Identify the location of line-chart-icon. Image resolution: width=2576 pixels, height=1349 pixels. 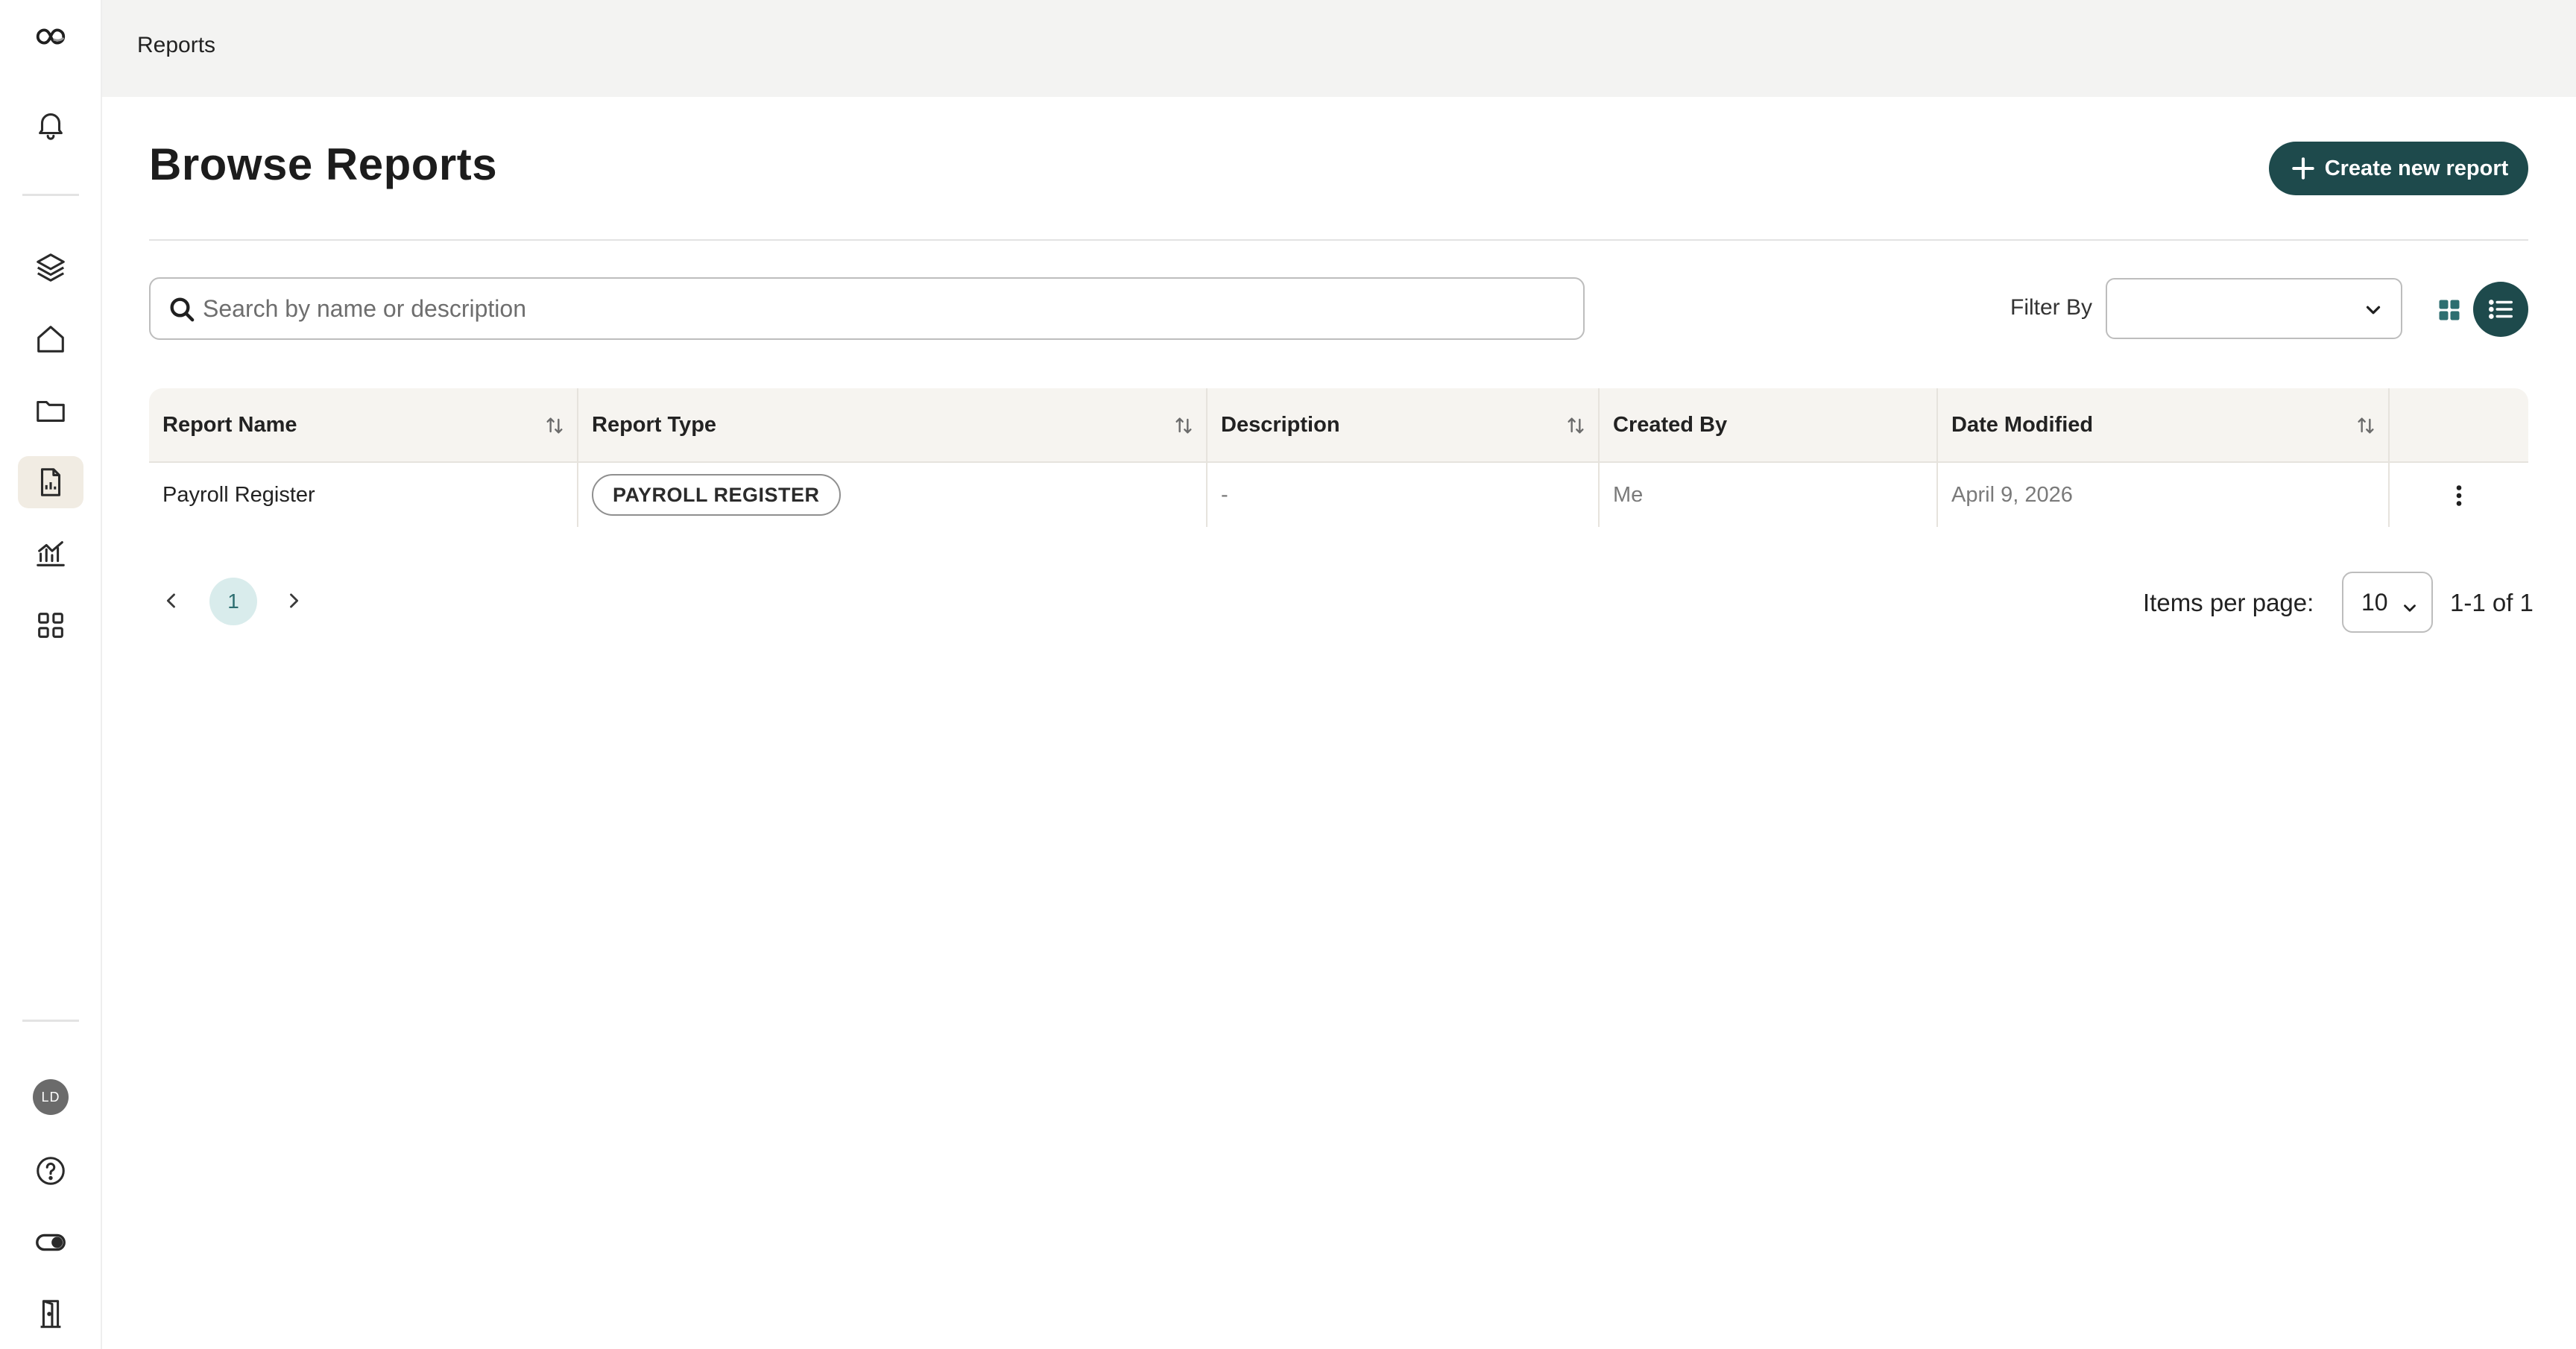
(51, 553).